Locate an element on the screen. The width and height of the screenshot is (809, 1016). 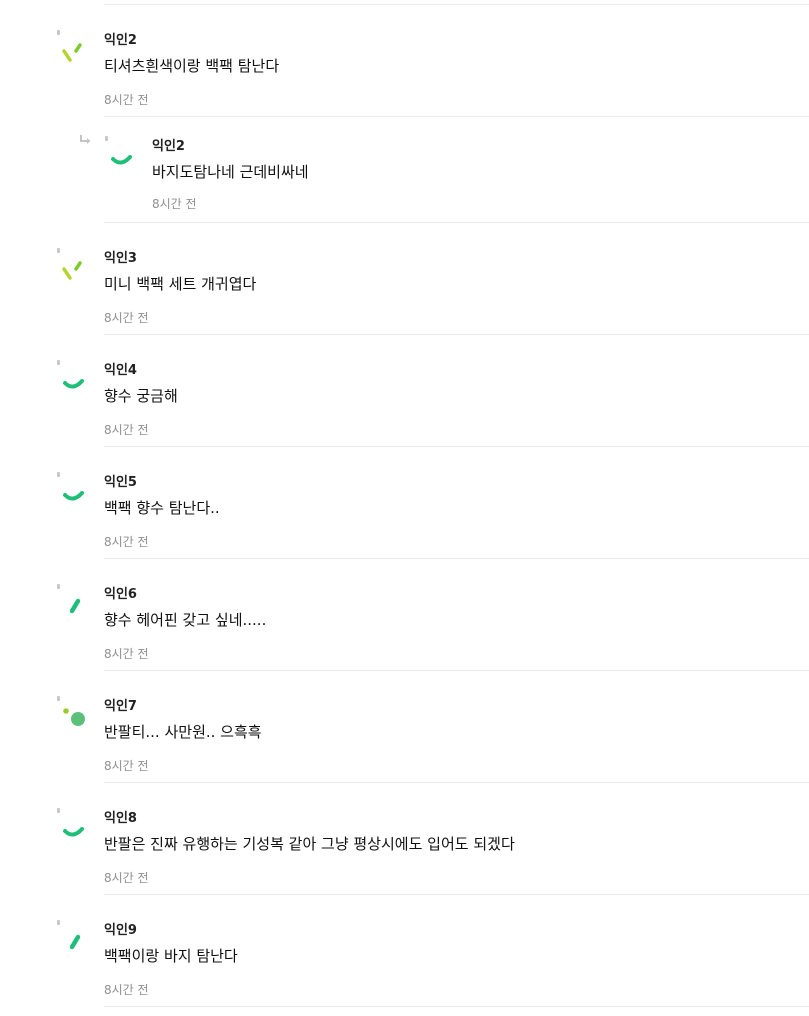
comment-item: 익인2 티셔츠흰색이랑 백팩 탐난다 8시간 전 is located at coordinates (404, 61).